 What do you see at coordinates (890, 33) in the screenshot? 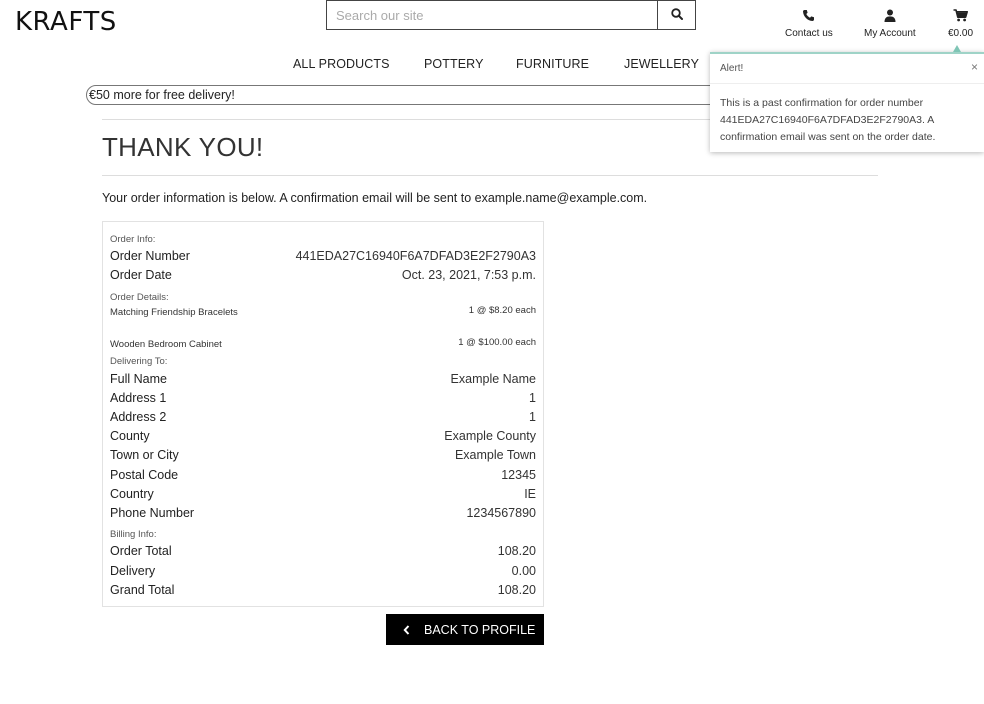
I see `account-label: My Account` at bounding box center [890, 33].